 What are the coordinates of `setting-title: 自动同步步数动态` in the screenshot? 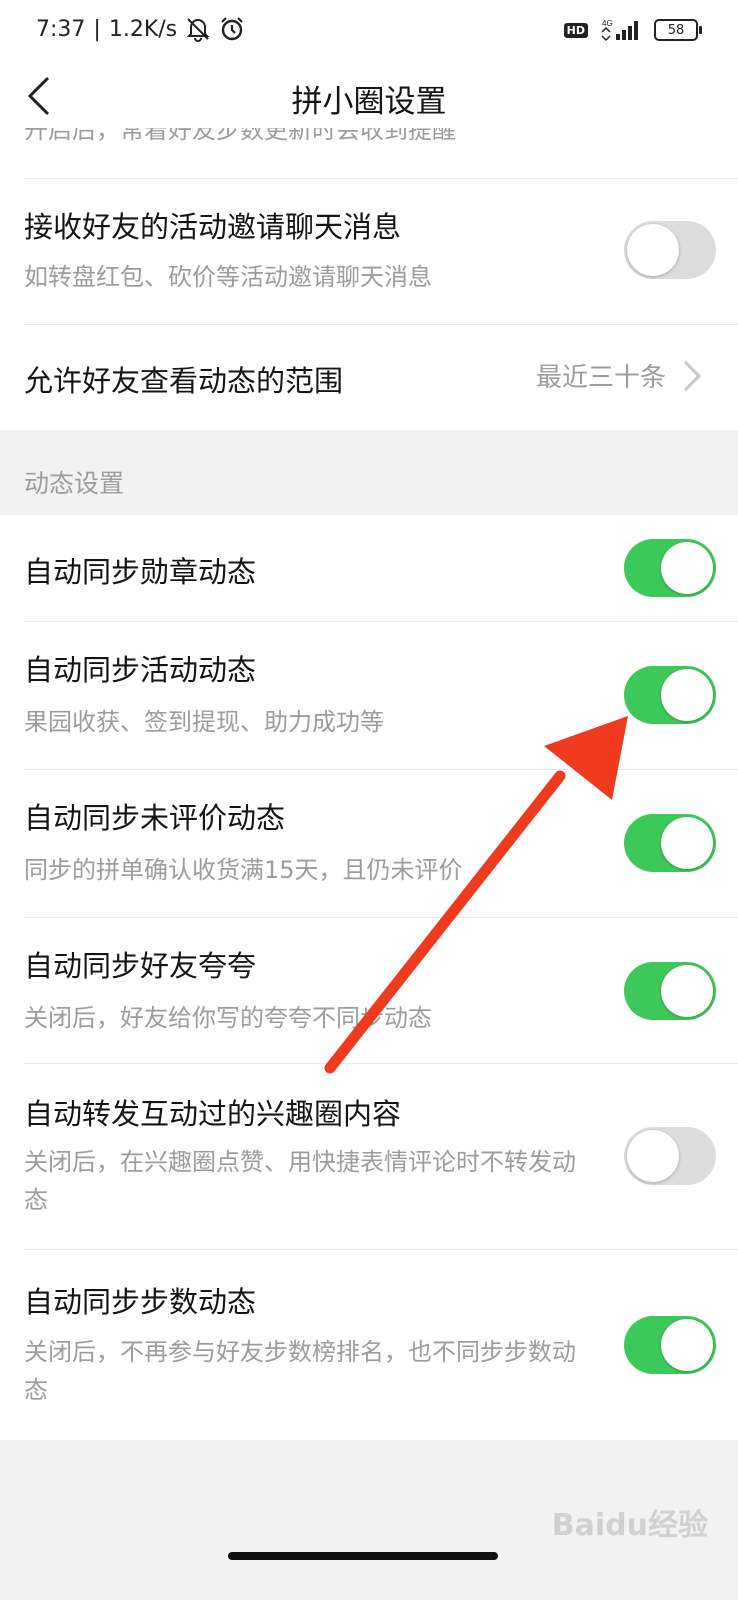 It's located at (140, 1302).